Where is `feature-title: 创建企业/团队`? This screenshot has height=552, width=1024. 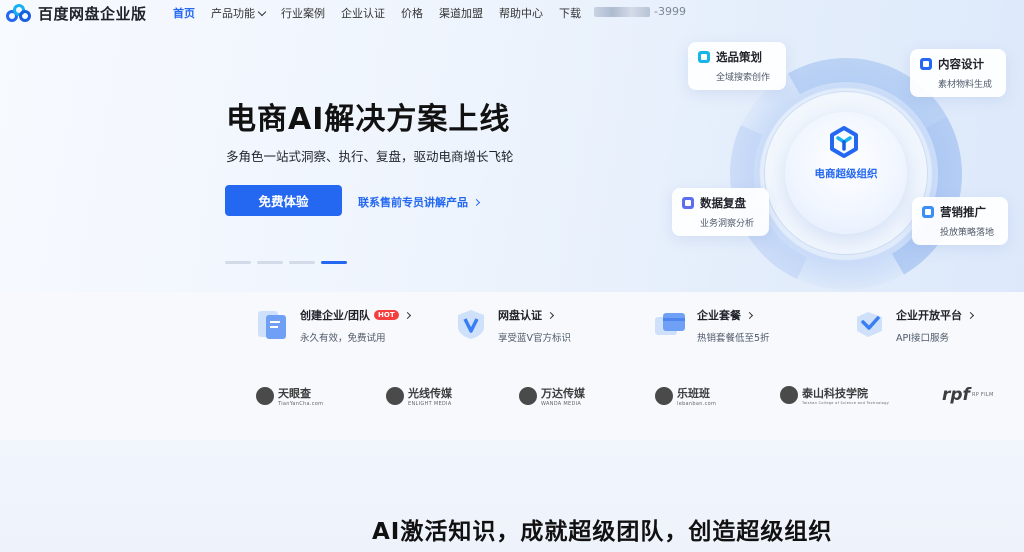 feature-title: 创建企业/团队 is located at coordinates (335, 315).